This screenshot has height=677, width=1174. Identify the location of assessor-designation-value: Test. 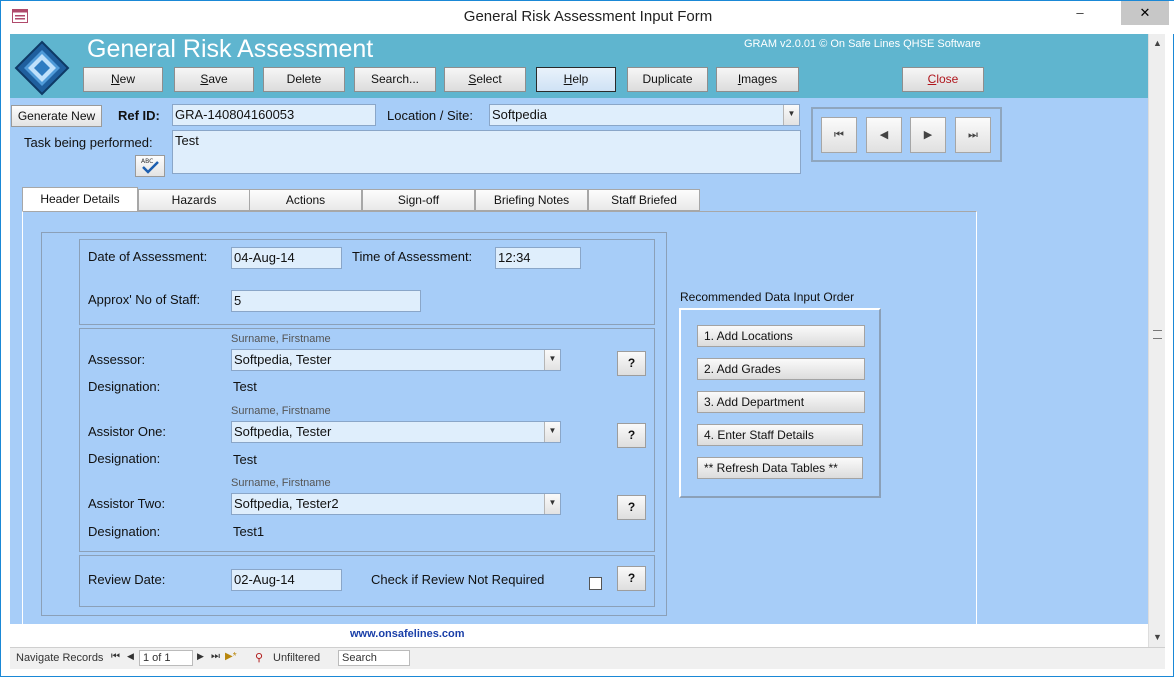
(245, 386).